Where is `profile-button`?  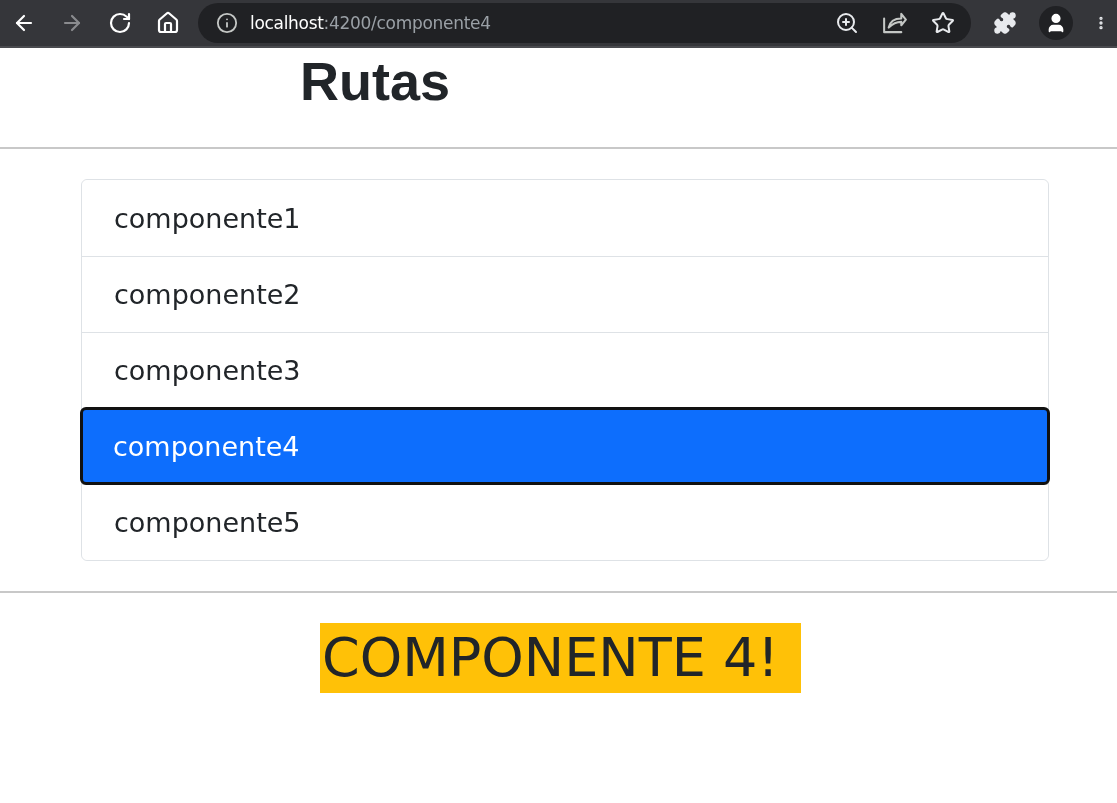
profile-button is located at coordinates (1056, 23).